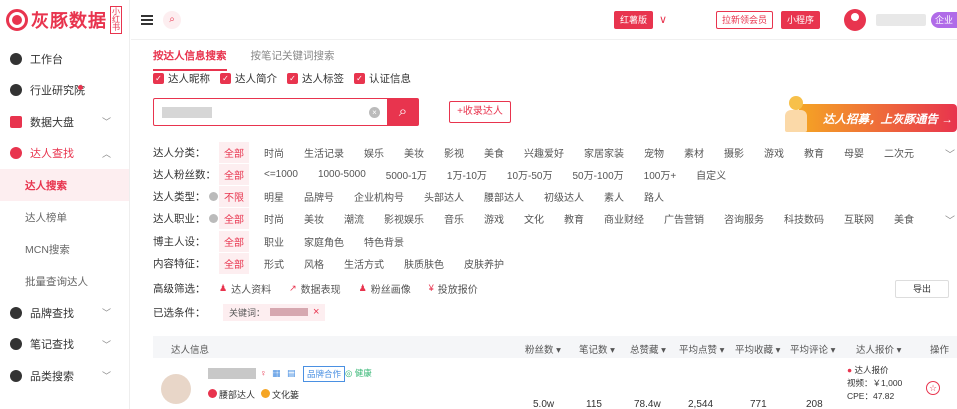 This screenshot has height=409, width=957. What do you see at coordinates (904, 218) in the screenshot?
I see `filter-option: 美食` at bounding box center [904, 218].